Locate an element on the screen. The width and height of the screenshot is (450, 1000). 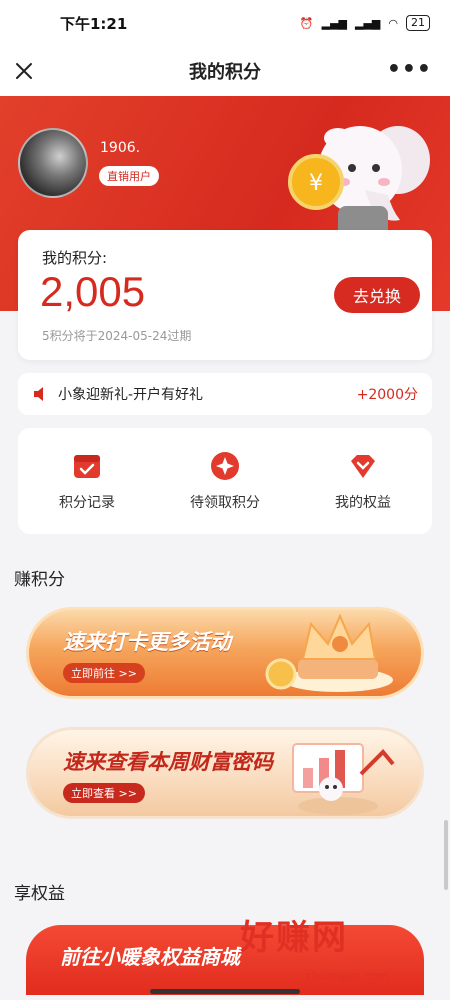
watermark-logo: 好赚网 is located at coordinates (294, 938).